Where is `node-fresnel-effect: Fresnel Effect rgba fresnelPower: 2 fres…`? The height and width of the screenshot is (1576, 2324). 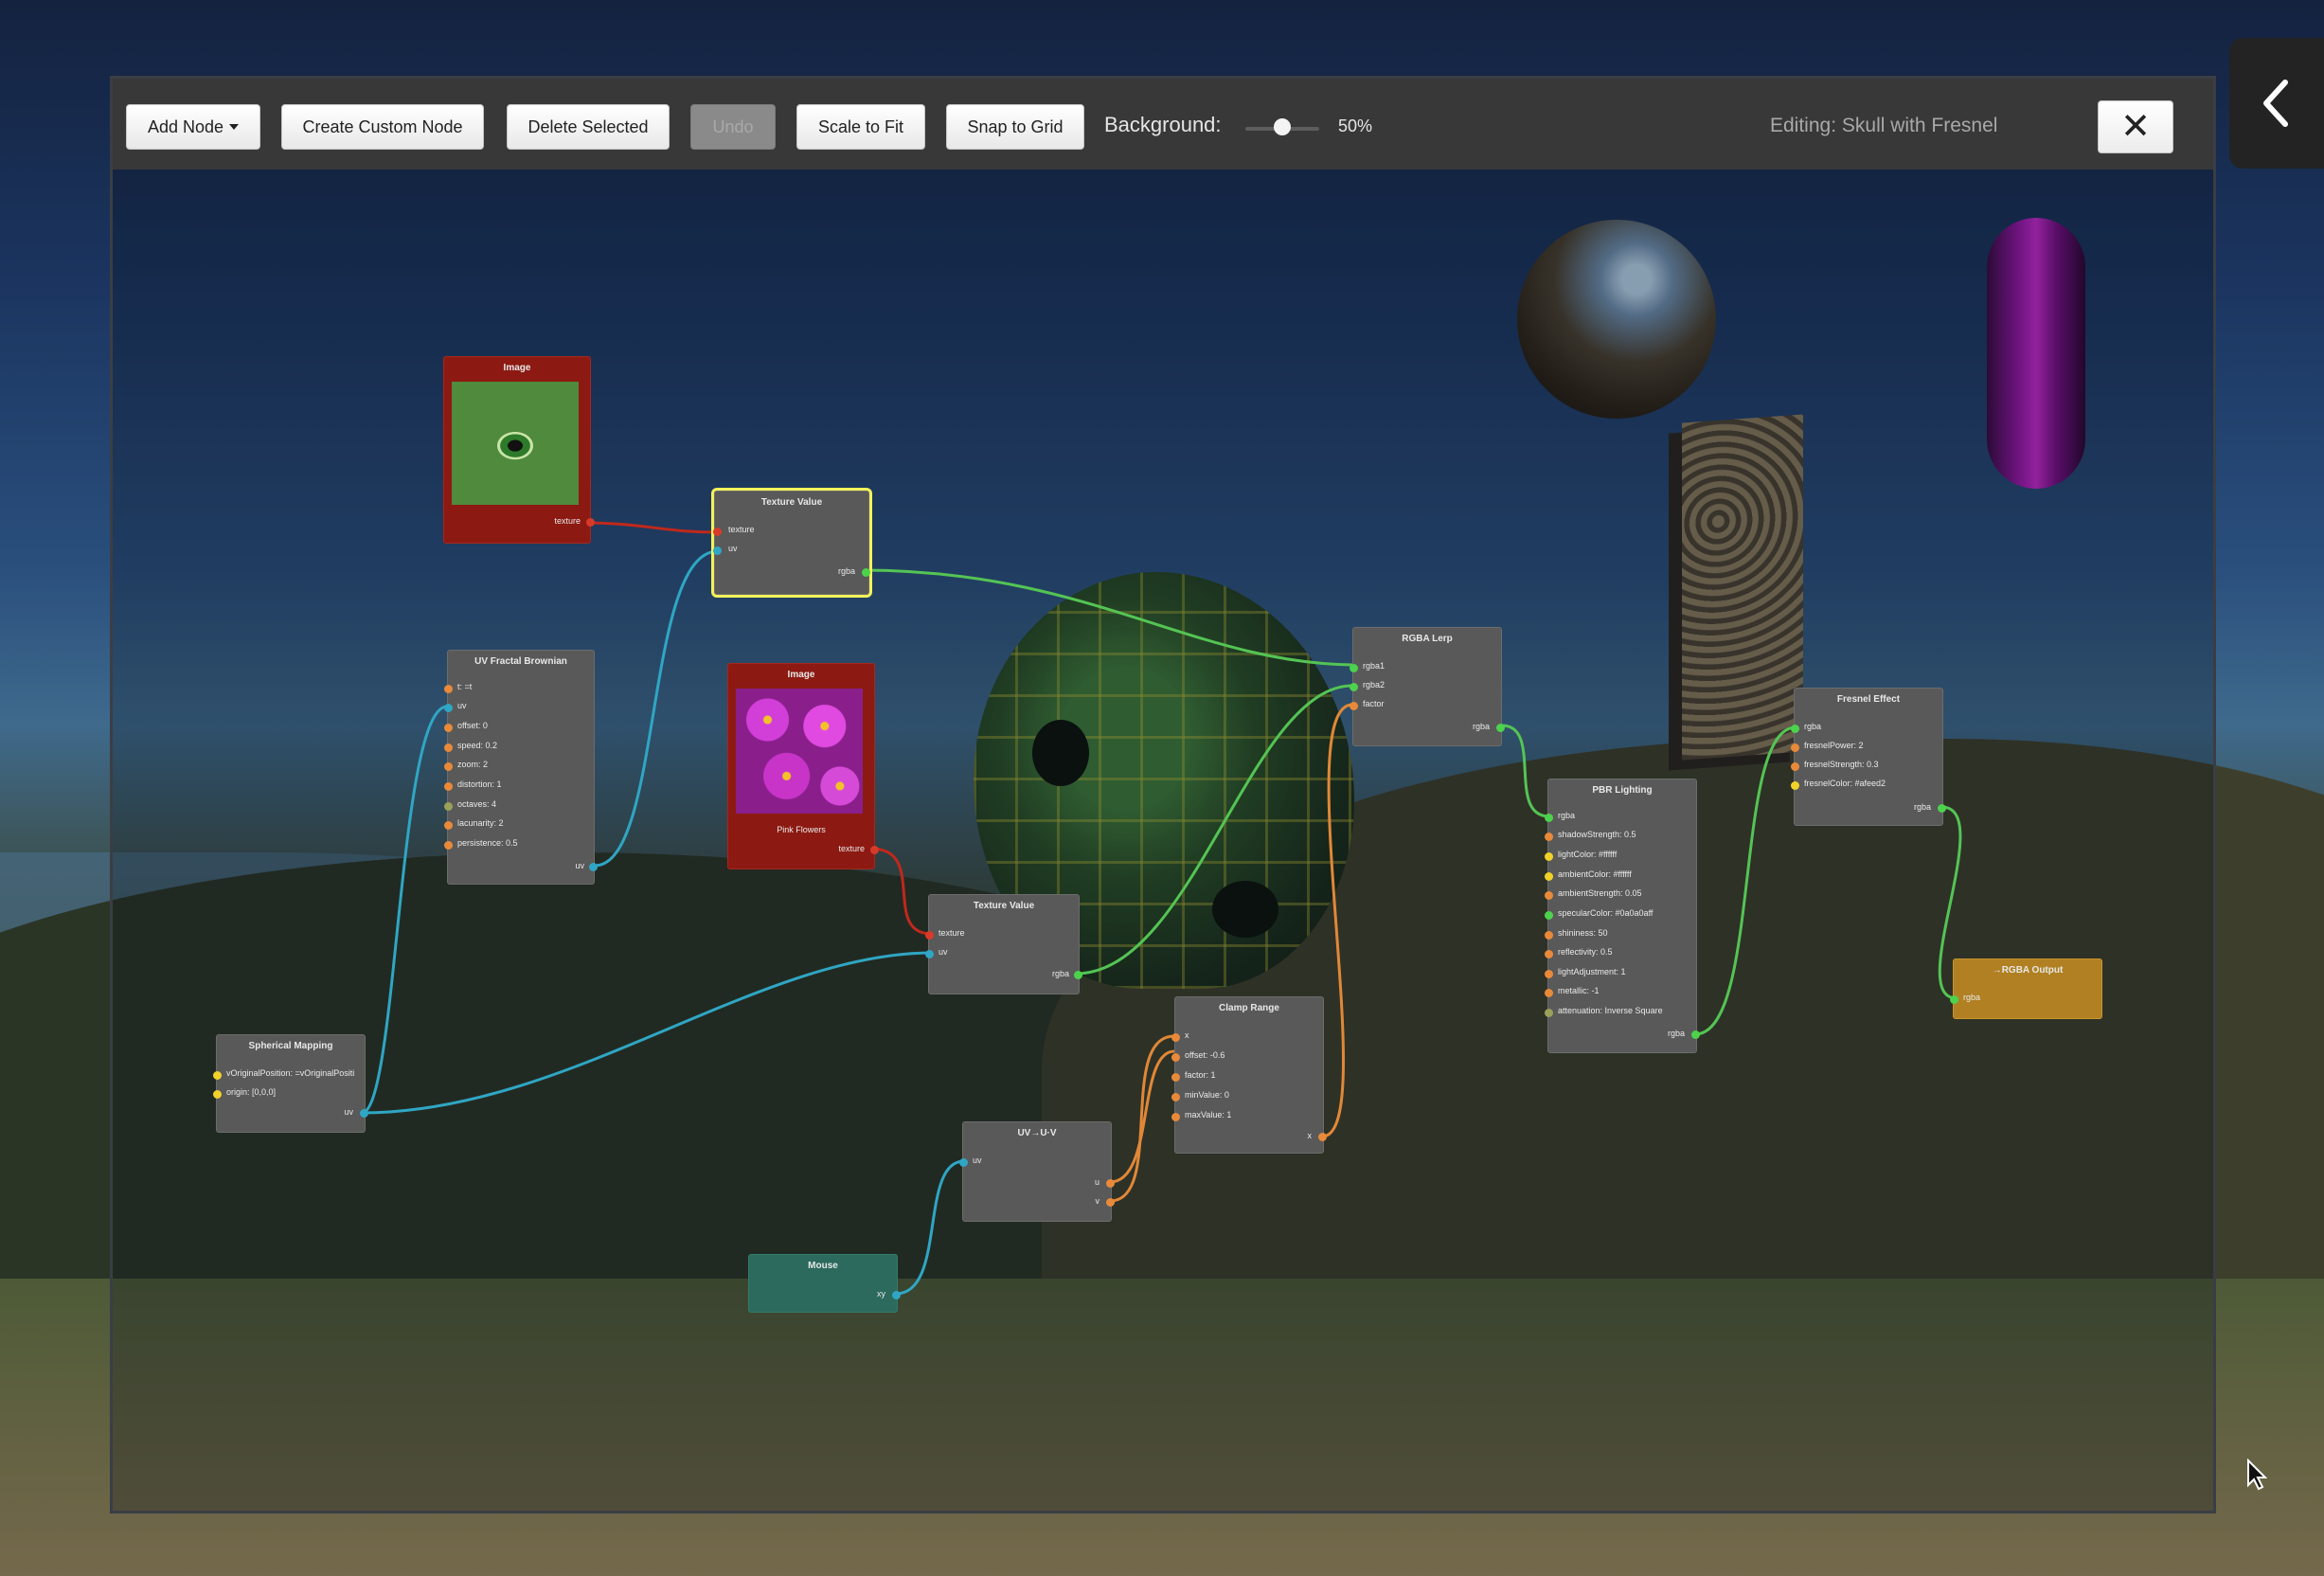
node-fresnel-effect: Fresnel Effect rgba fresnelPower: 2 fres… is located at coordinates (1869, 757).